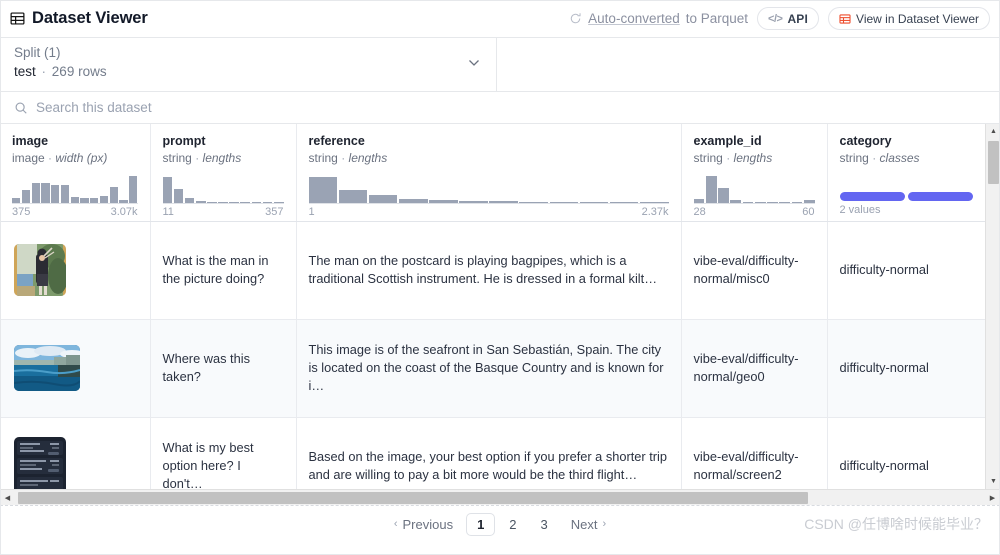  I want to click on column-stat-name: width (px), so click(81, 158).